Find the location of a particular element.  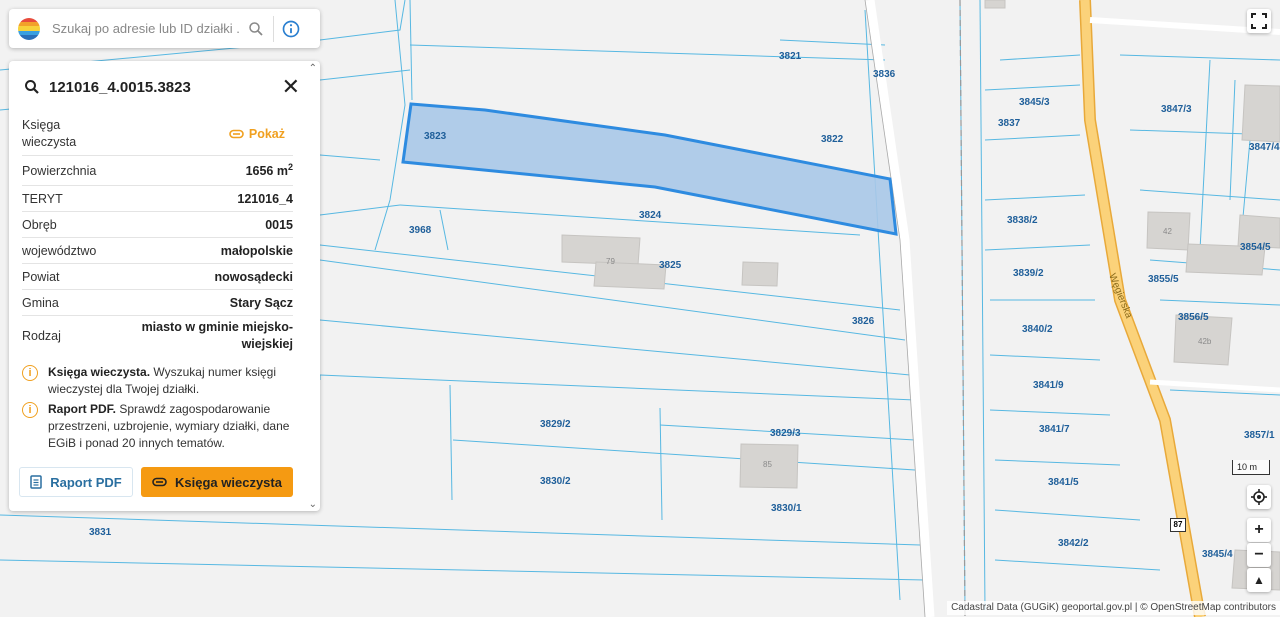

row-key: Powierzchnia is located at coordinates (59, 170).